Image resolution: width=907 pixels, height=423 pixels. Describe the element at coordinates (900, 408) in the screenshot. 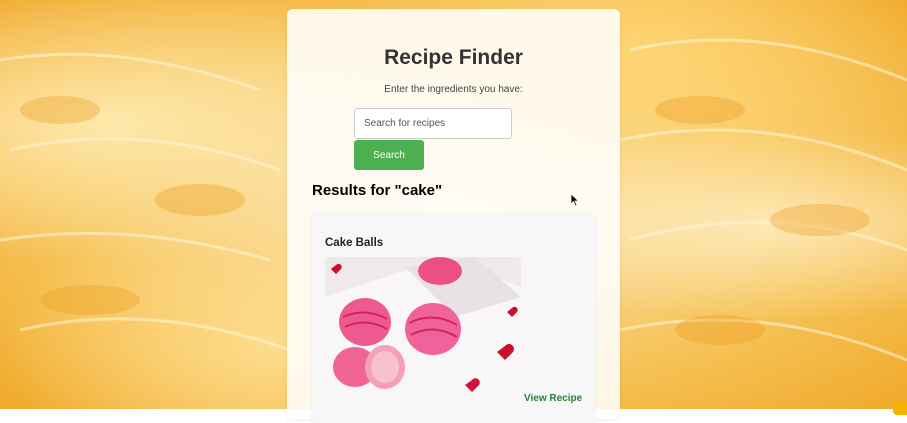

I see `corner-badge-icon` at that location.